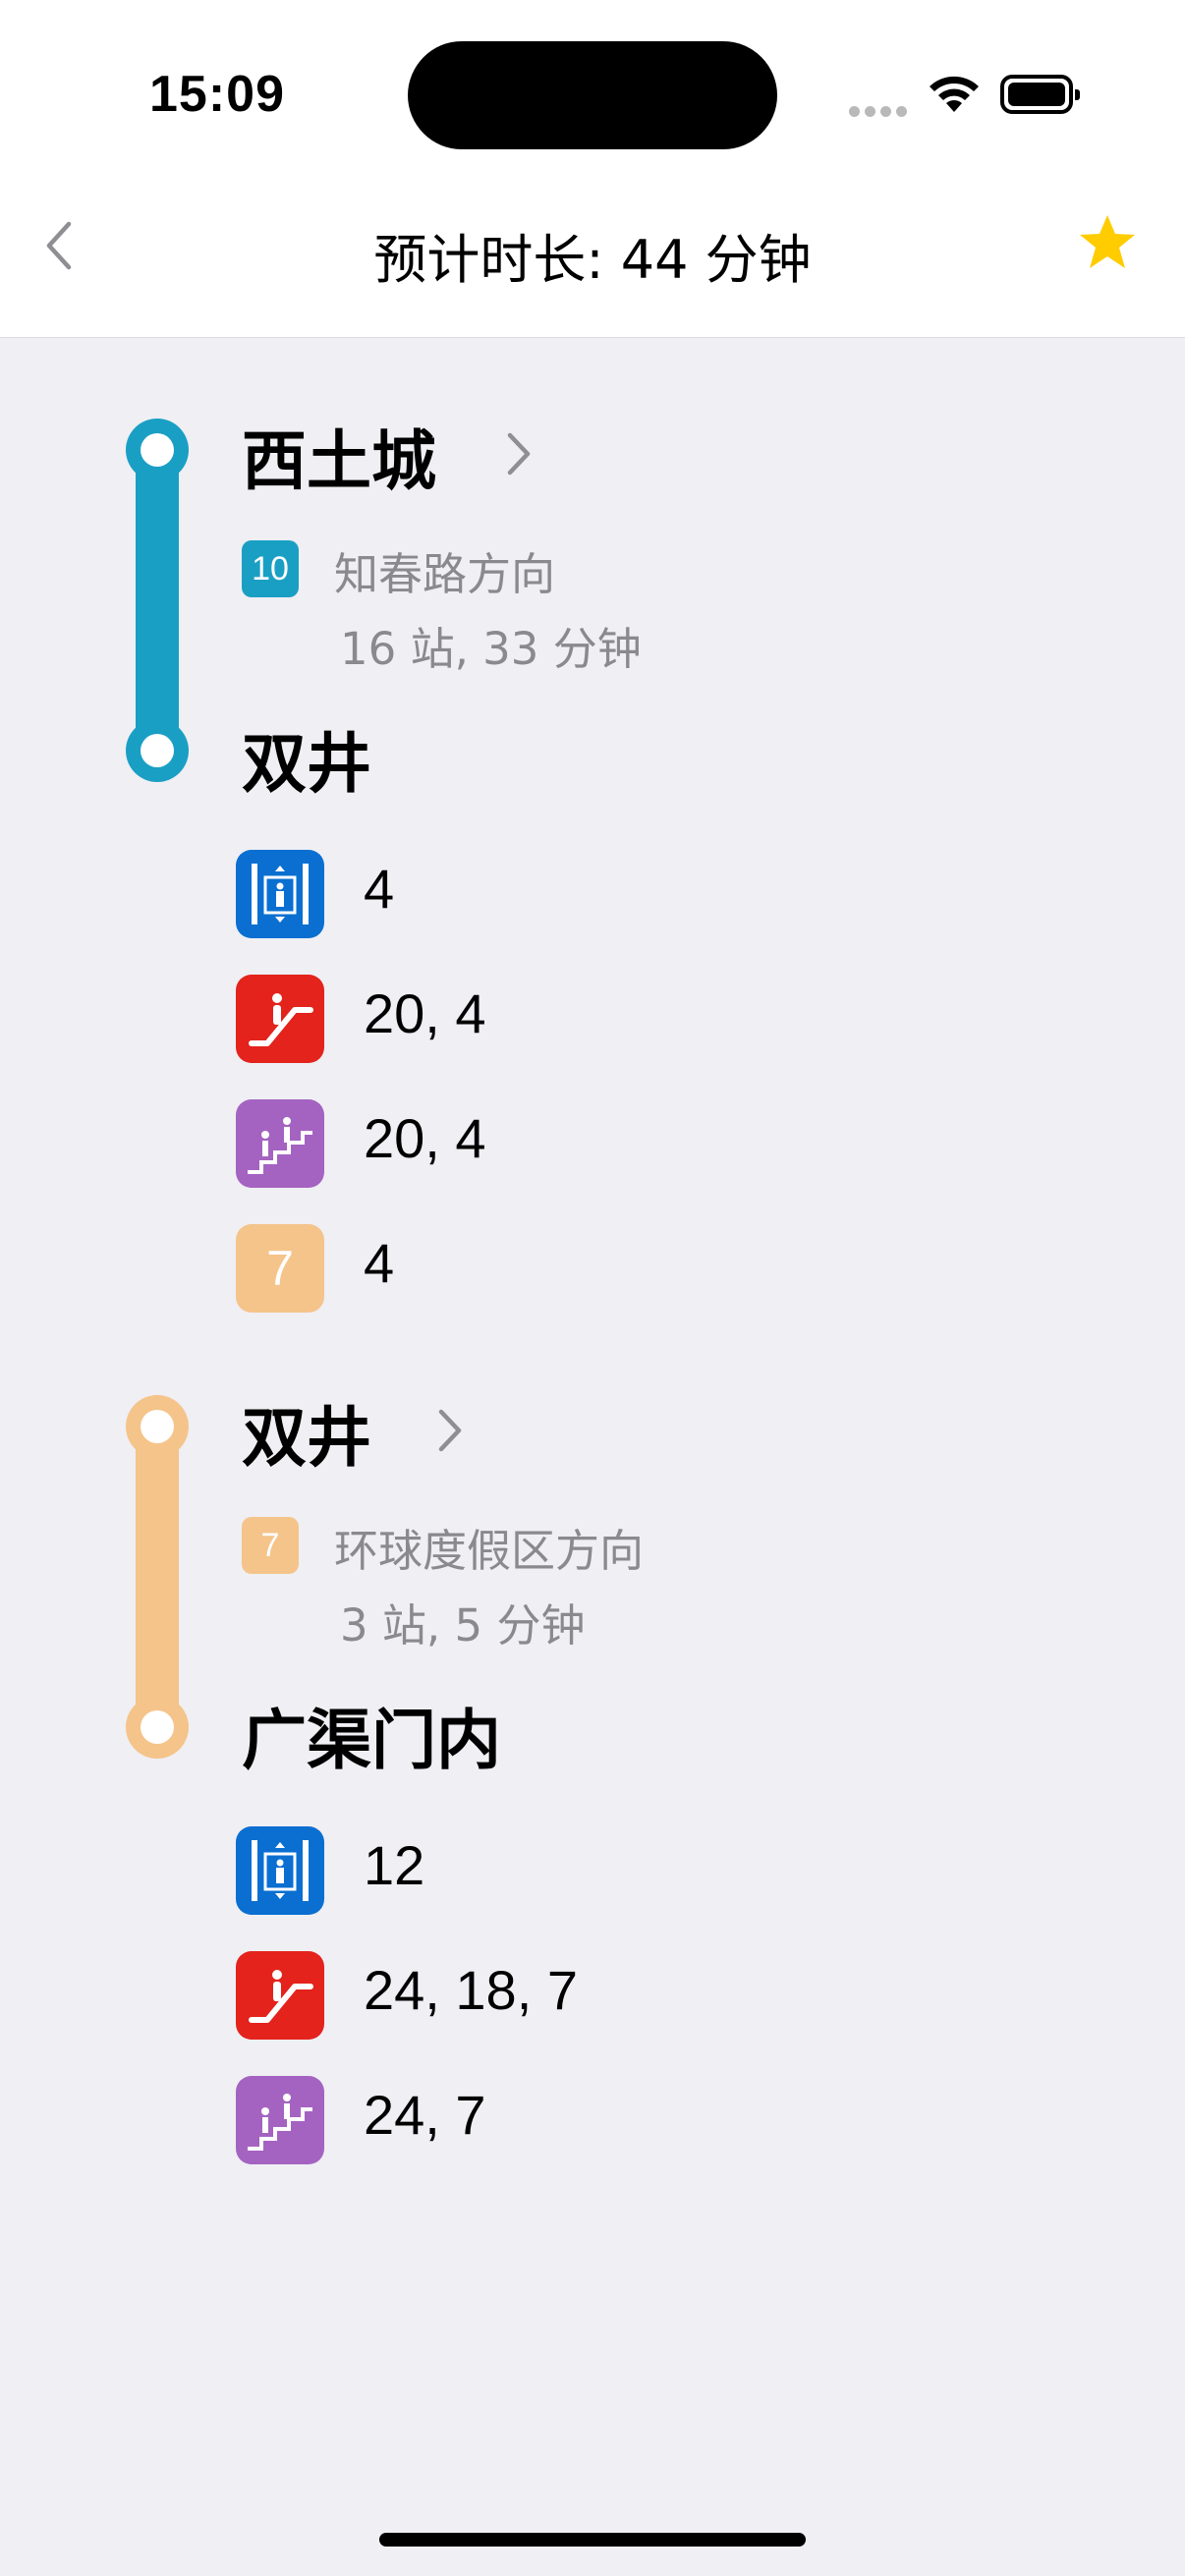  What do you see at coordinates (217, 94) in the screenshot?
I see `status-time: 15:09` at bounding box center [217, 94].